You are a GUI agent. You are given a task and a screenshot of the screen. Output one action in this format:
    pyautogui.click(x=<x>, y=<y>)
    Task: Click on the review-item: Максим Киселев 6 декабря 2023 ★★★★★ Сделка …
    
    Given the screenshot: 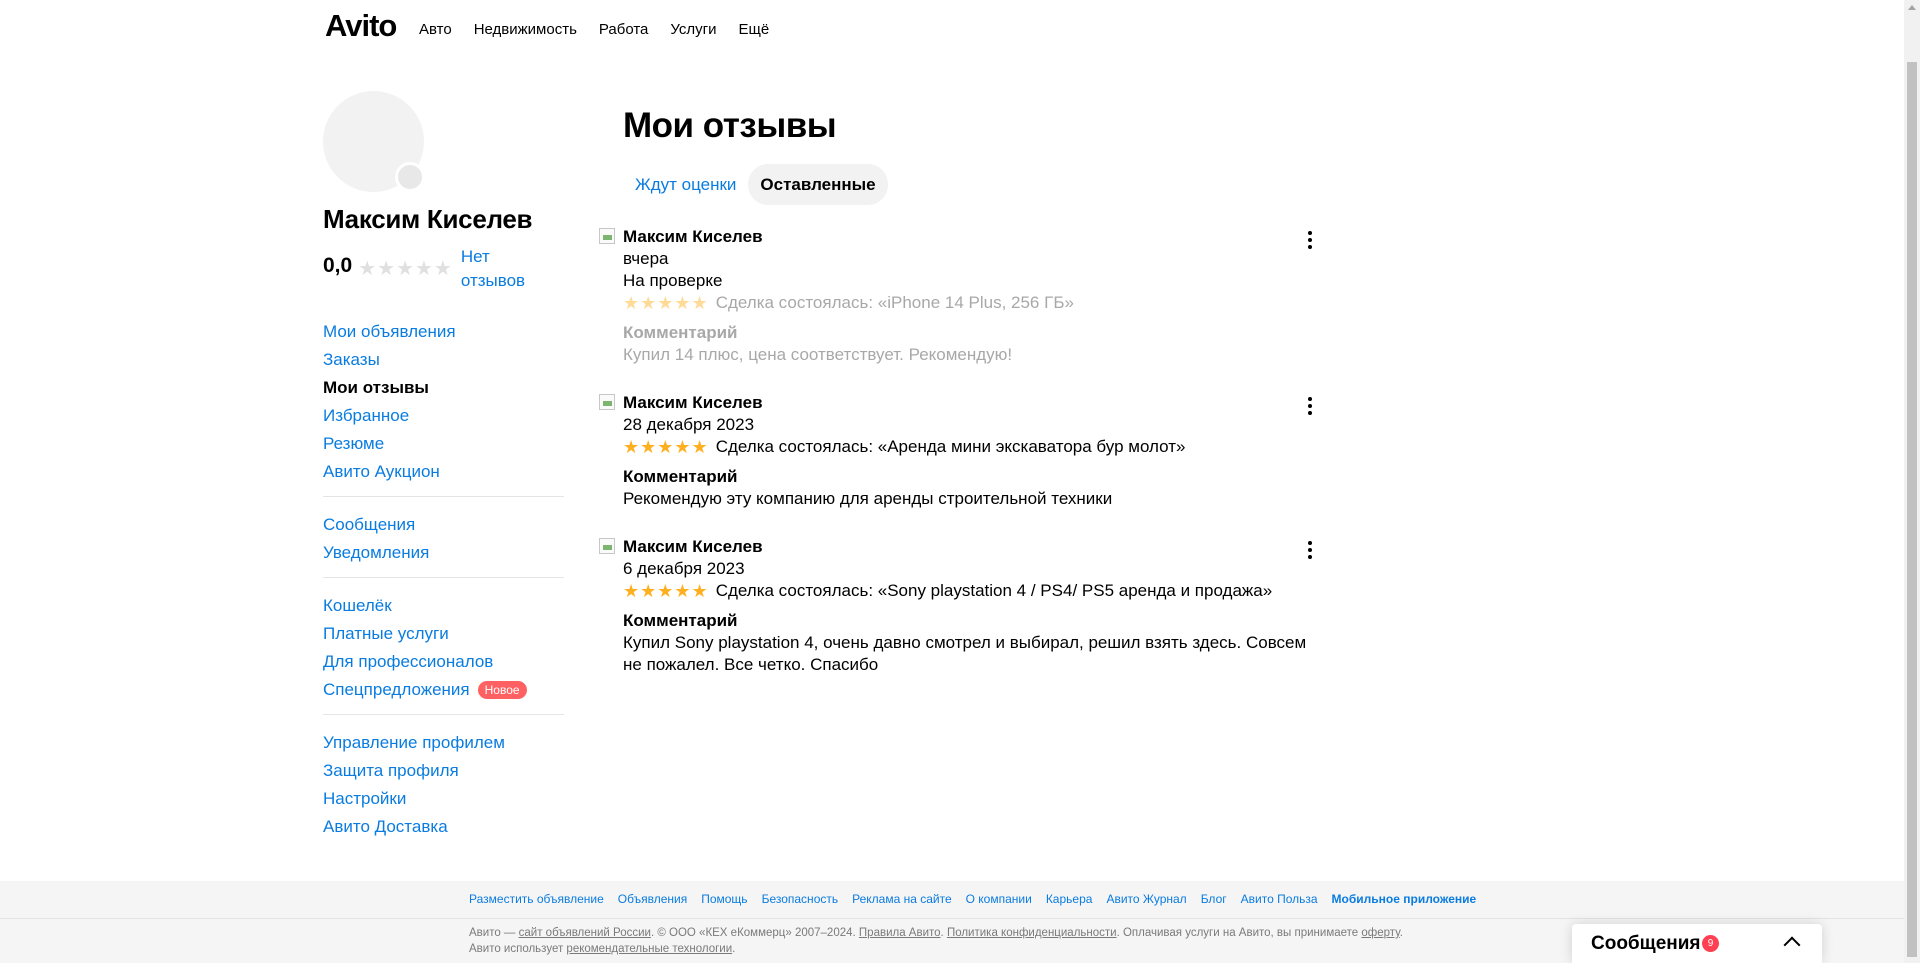 What is the action you would take?
    pyautogui.click(x=958, y=606)
    